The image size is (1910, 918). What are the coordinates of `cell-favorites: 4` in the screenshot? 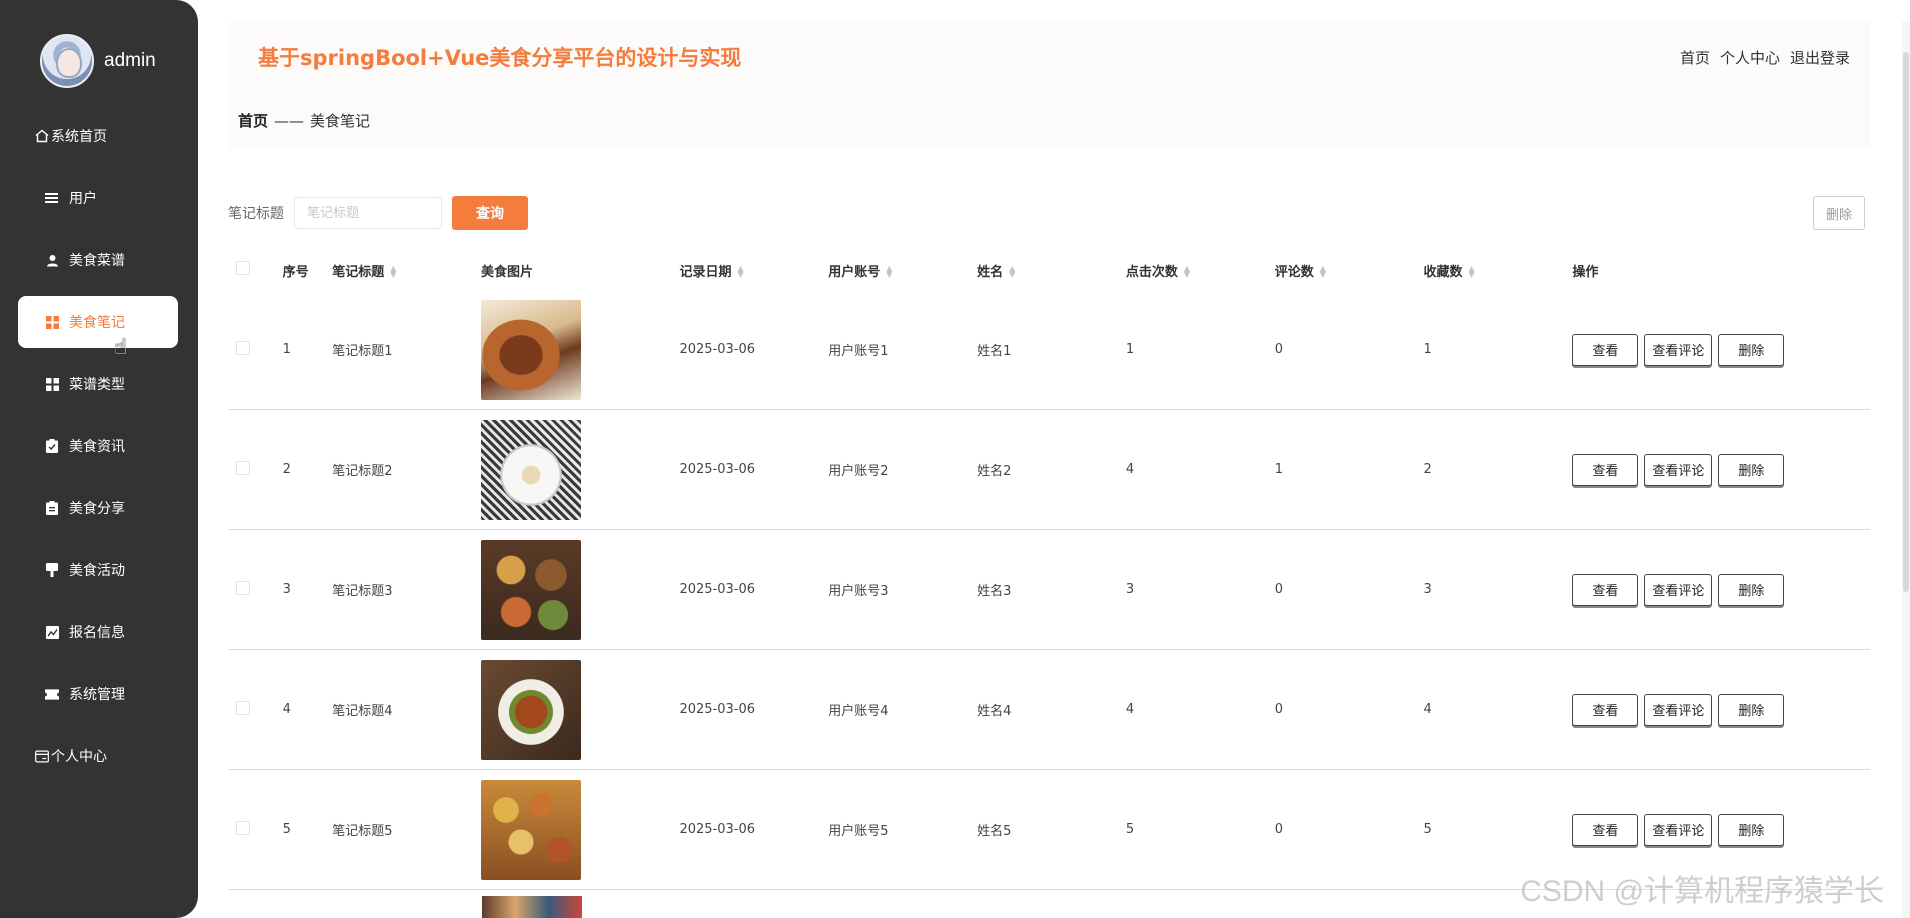 It's located at (1427, 709).